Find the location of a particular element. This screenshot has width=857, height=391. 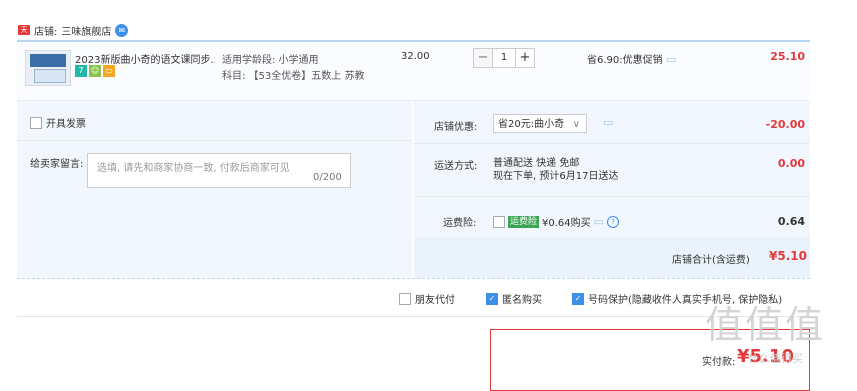

insurance-tag: 运费险 is located at coordinates (524, 221).